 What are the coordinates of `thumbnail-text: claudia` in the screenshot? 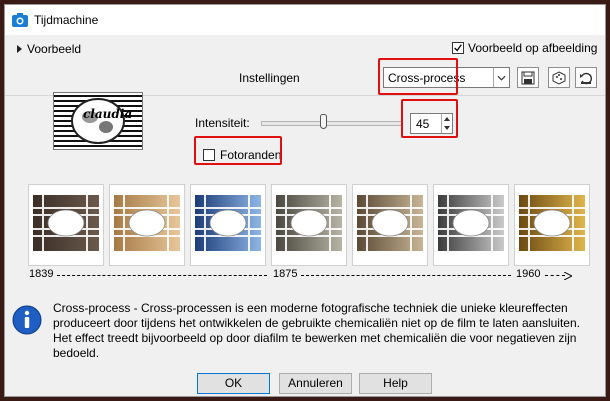 It's located at (108, 114).